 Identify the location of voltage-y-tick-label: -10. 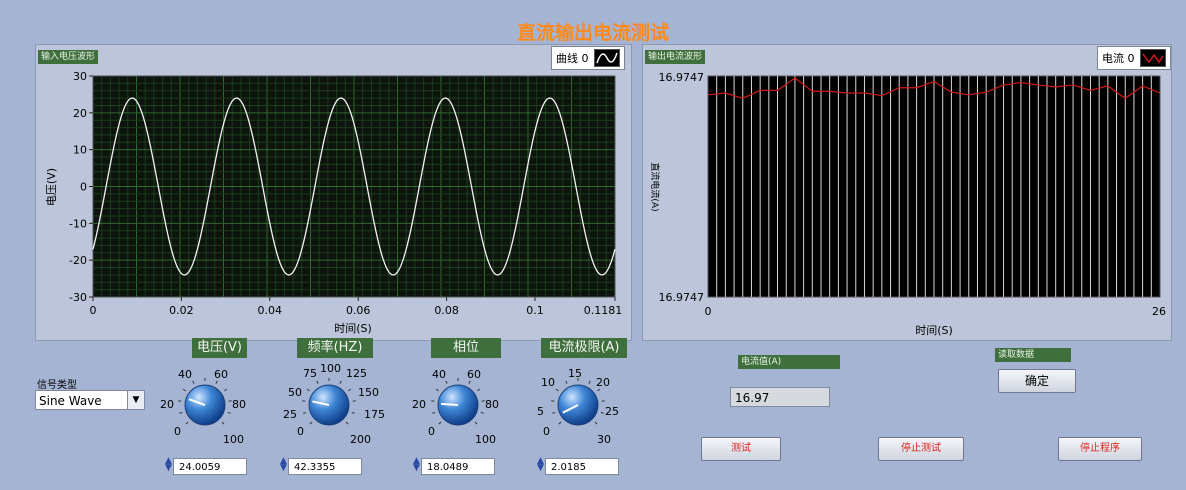
(78, 223).